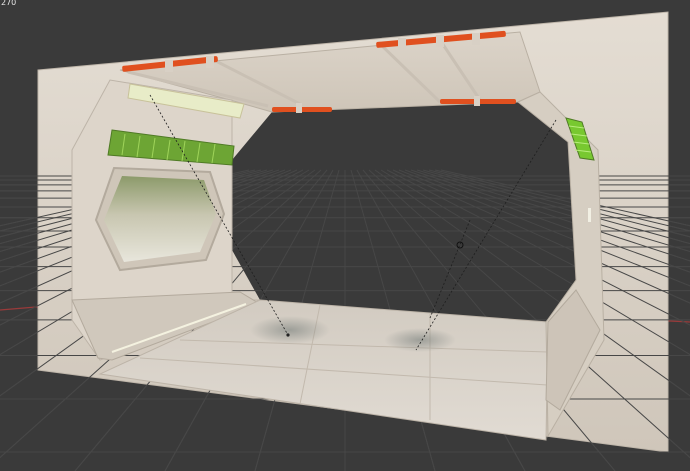 The image size is (690, 471). What do you see at coordinates (288, 335) in the screenshot?
I see `origin-marker` at bounding box center [288, 335].